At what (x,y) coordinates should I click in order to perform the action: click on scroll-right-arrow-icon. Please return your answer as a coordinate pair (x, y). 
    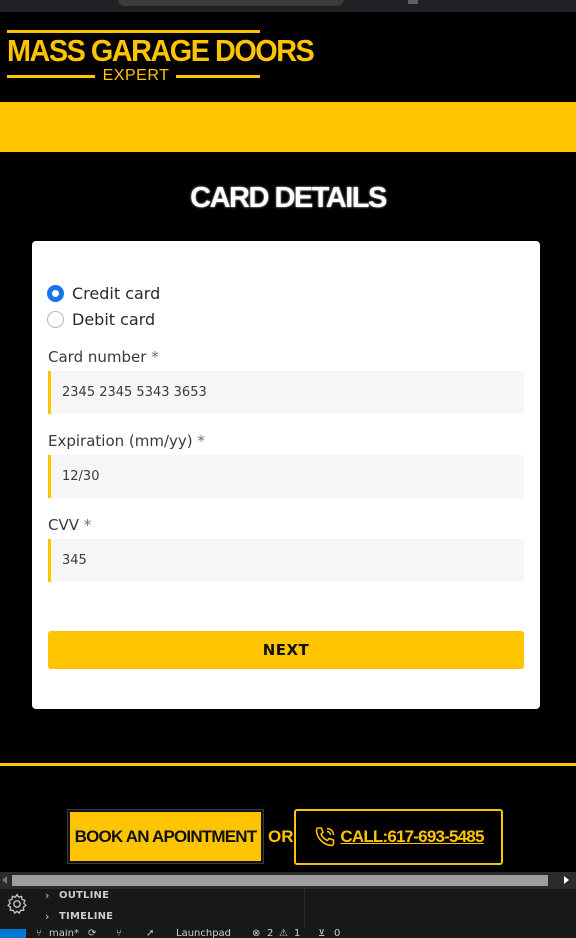
    Looking at the image, I should click on (566, 880).